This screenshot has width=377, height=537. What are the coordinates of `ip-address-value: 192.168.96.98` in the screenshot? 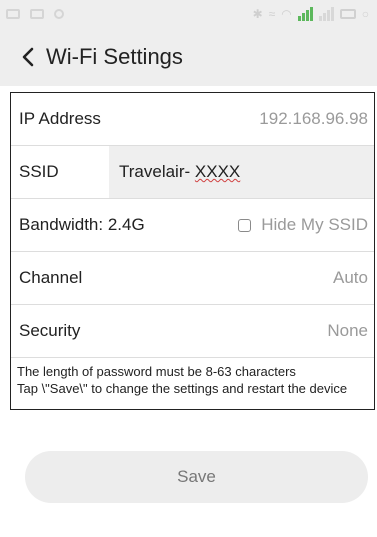 It's located at (313, 118).